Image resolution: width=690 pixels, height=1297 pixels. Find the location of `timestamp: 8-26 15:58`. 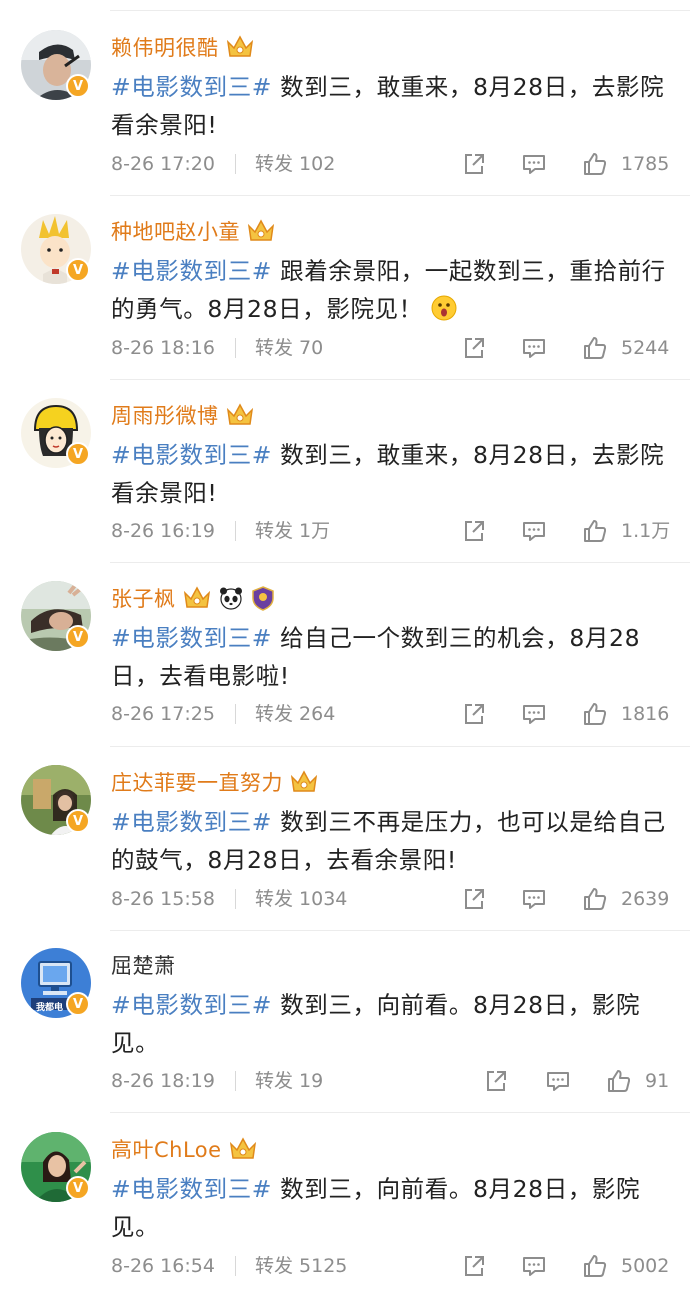

timestamp: 8-26 15:58 is located at coordinates (163, 899).